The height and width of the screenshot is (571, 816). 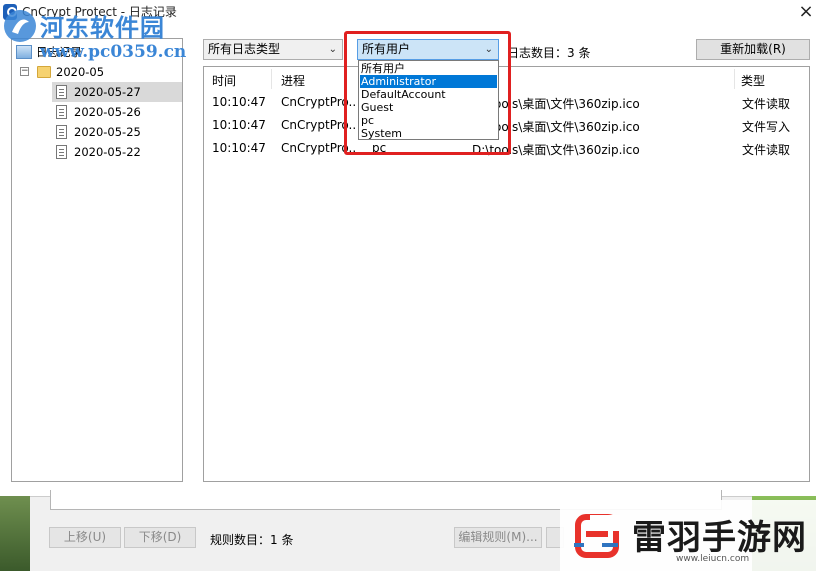 What do you see at coordinates (15, 533) in the screenshot?
I see `desktop-background` at bounding box center [15, 533].